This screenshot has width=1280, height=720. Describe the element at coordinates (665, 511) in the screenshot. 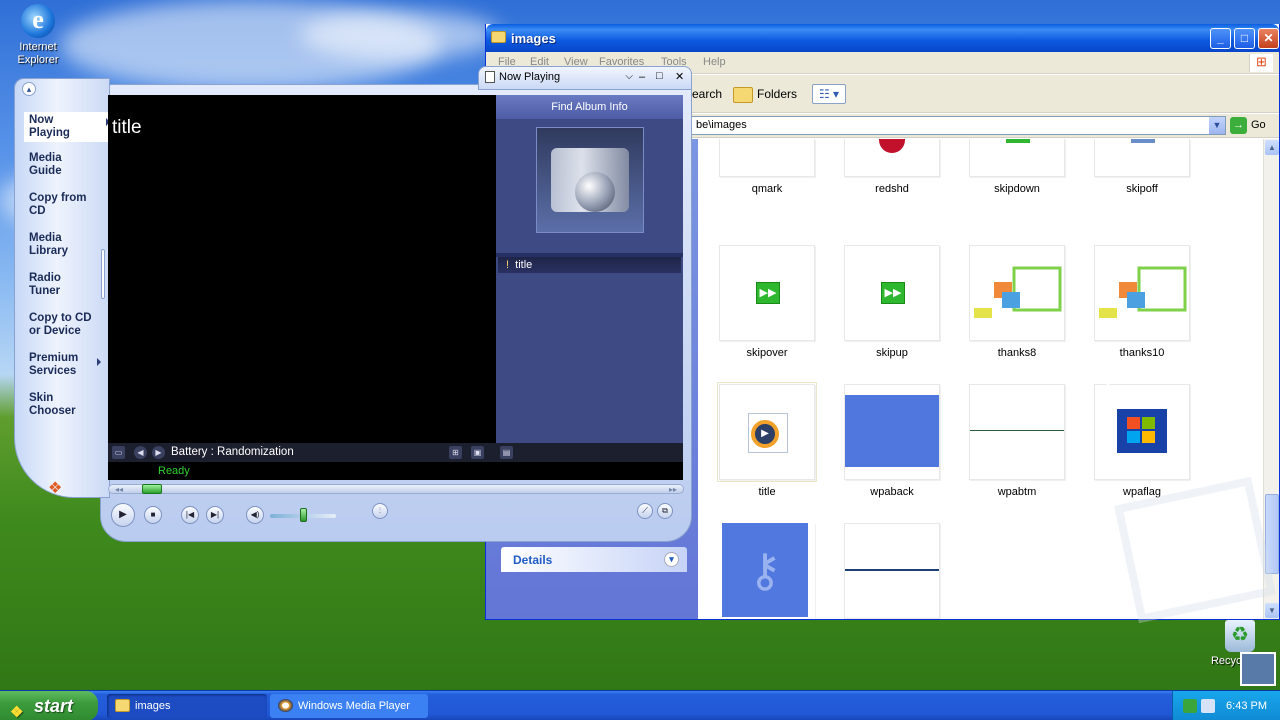

I see `compact-mode-icon: ⧉` at that location.